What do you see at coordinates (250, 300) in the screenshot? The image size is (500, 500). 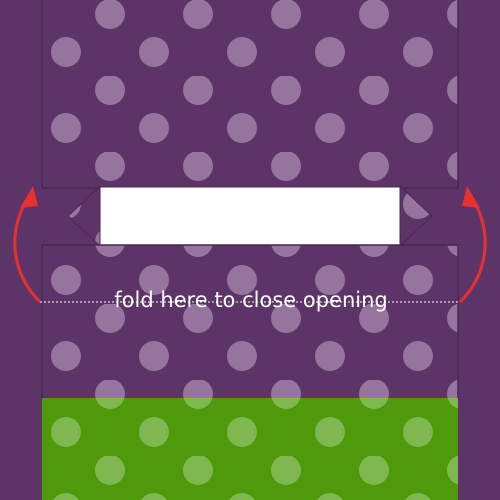 I see `fold-label: fold here to close opening` at bounding box center [250, 300].